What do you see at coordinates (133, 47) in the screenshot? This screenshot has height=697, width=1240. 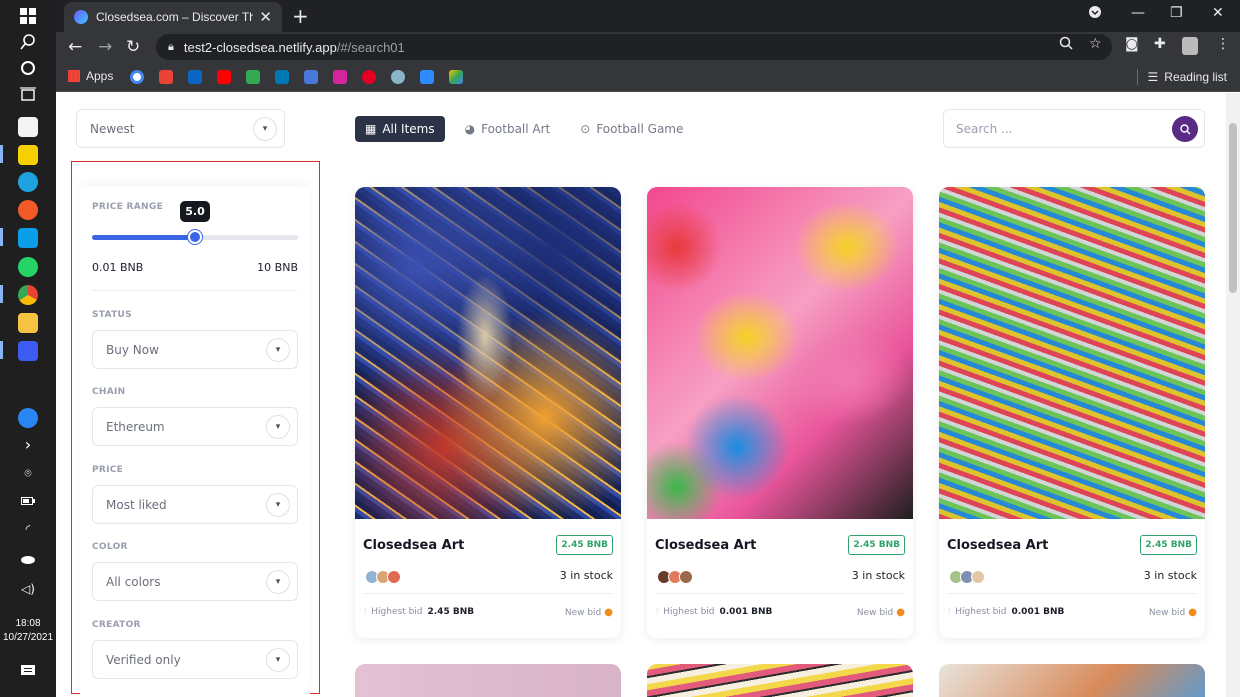 I see `reload-icon: ↻` at bounding box center [133, 47].